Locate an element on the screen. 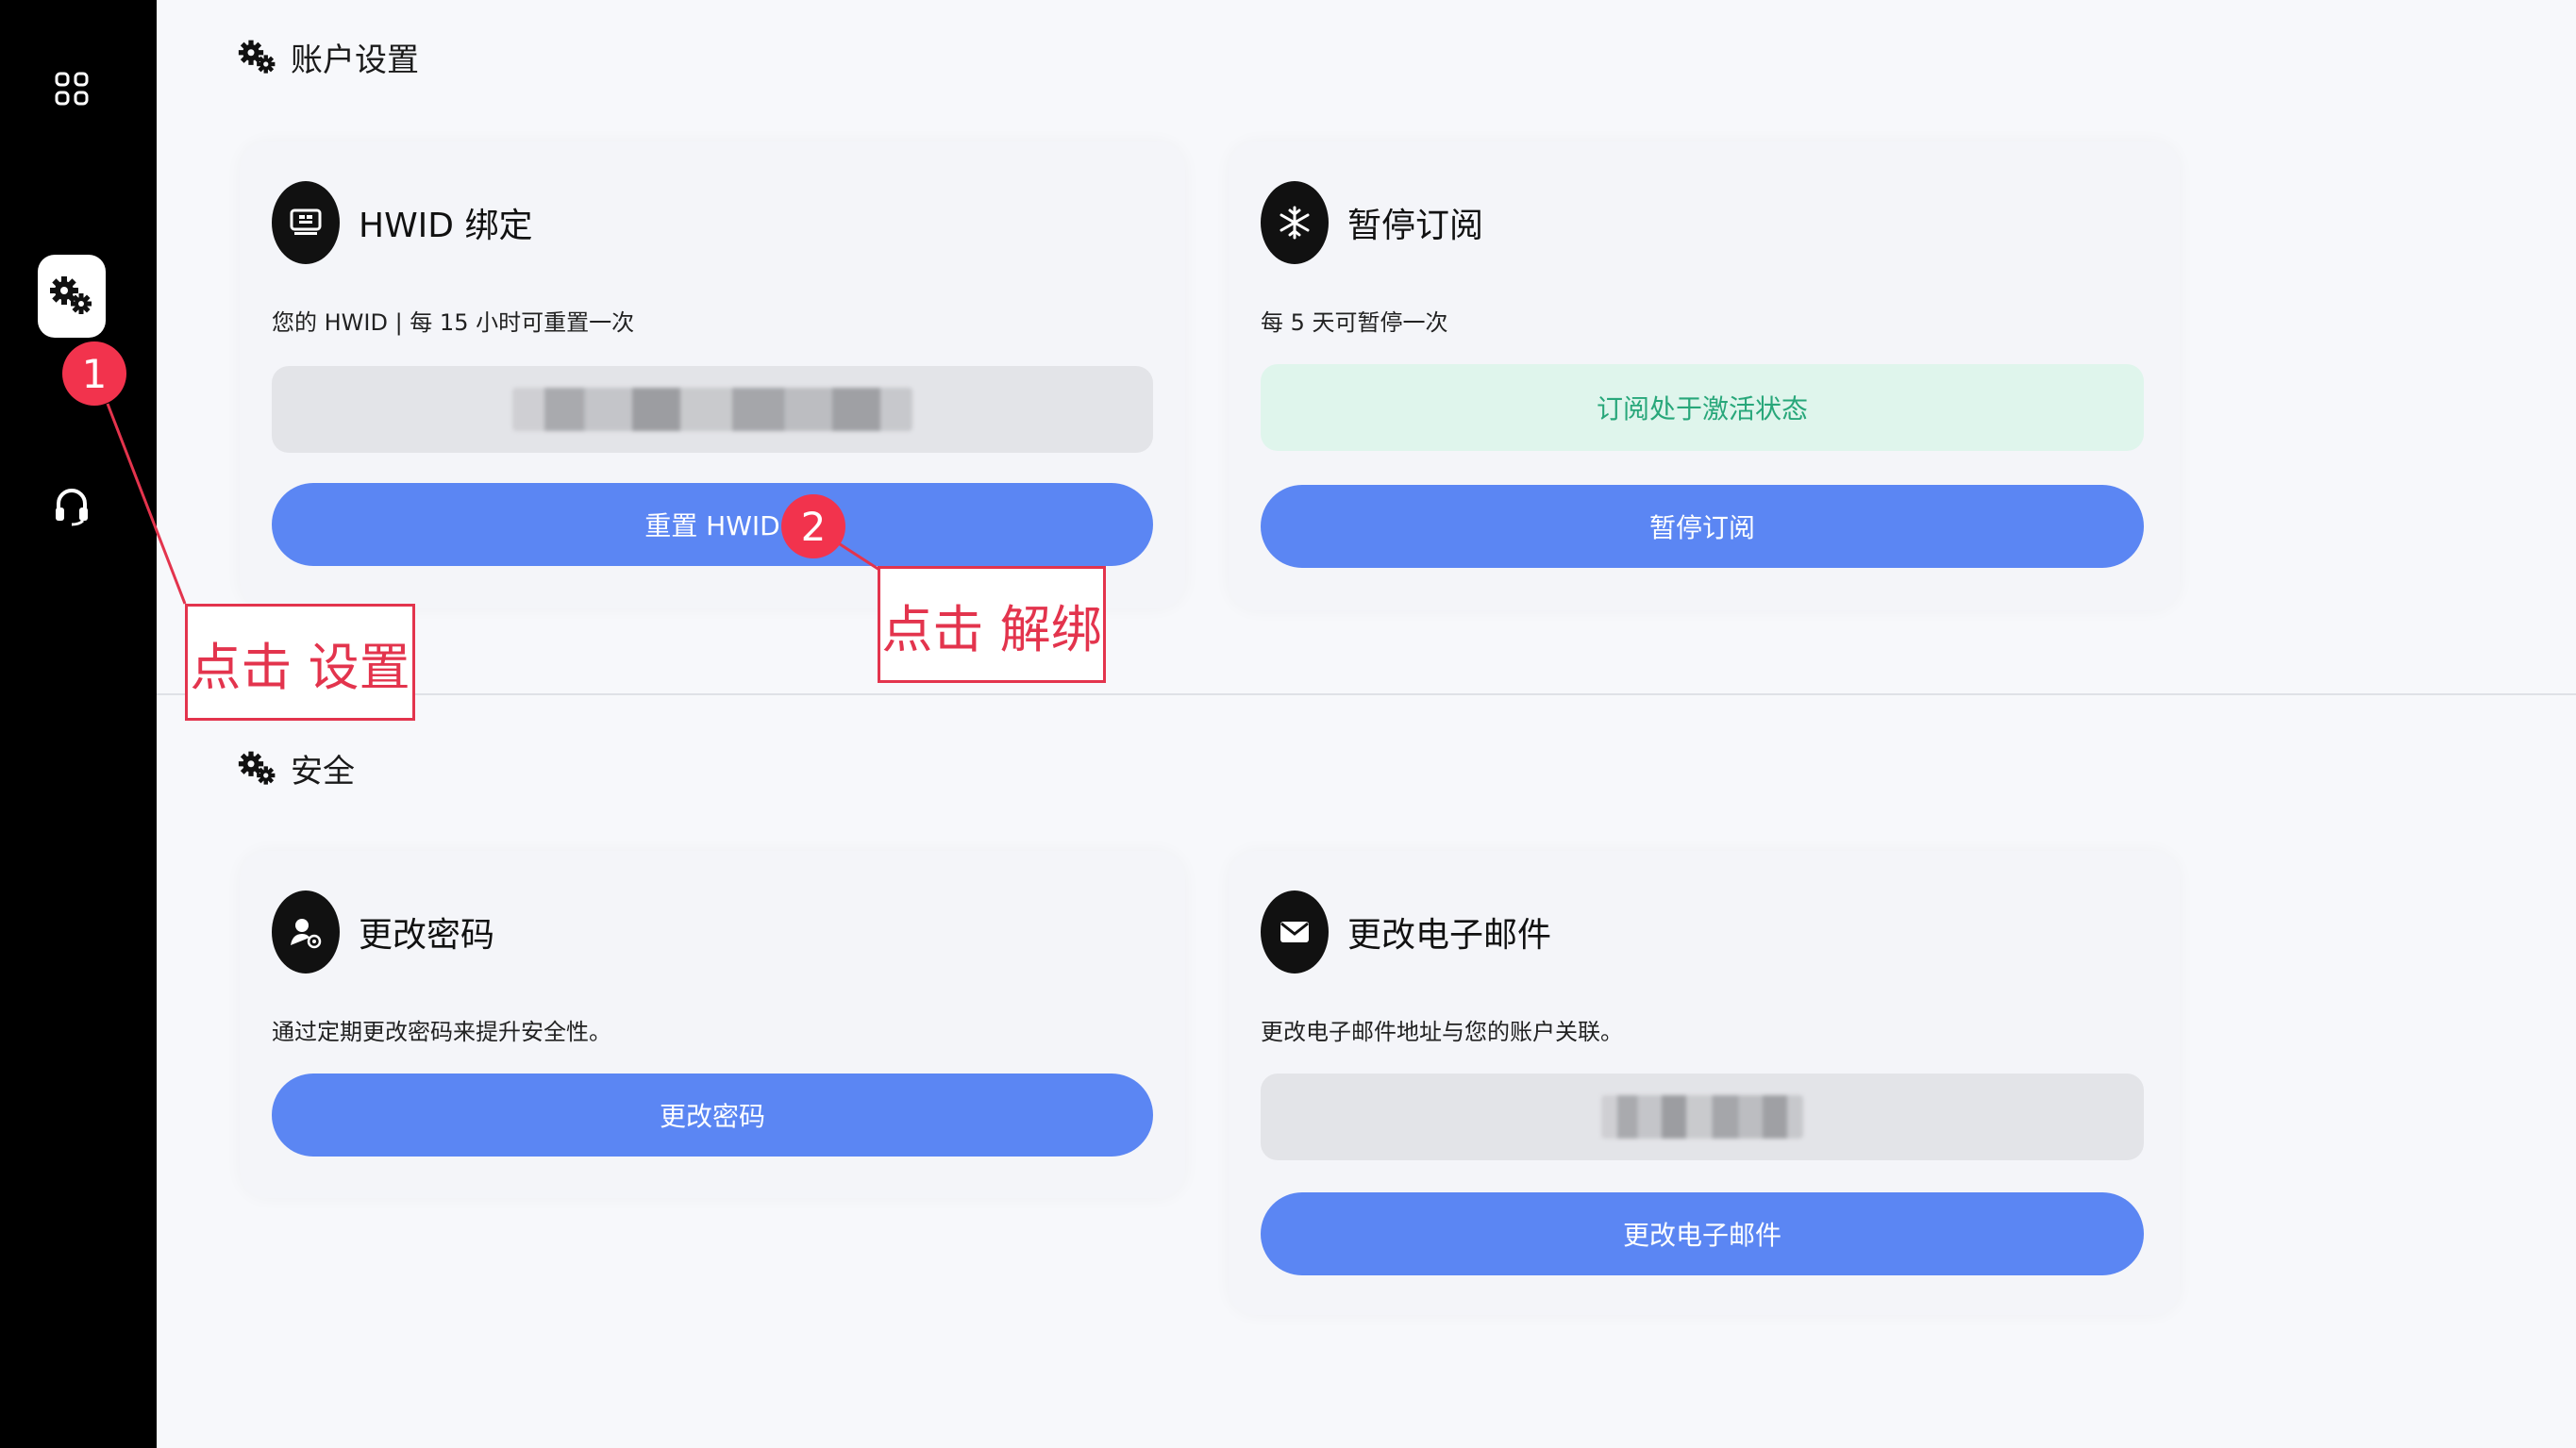  headset-icon is located at coordinates (72, 507).